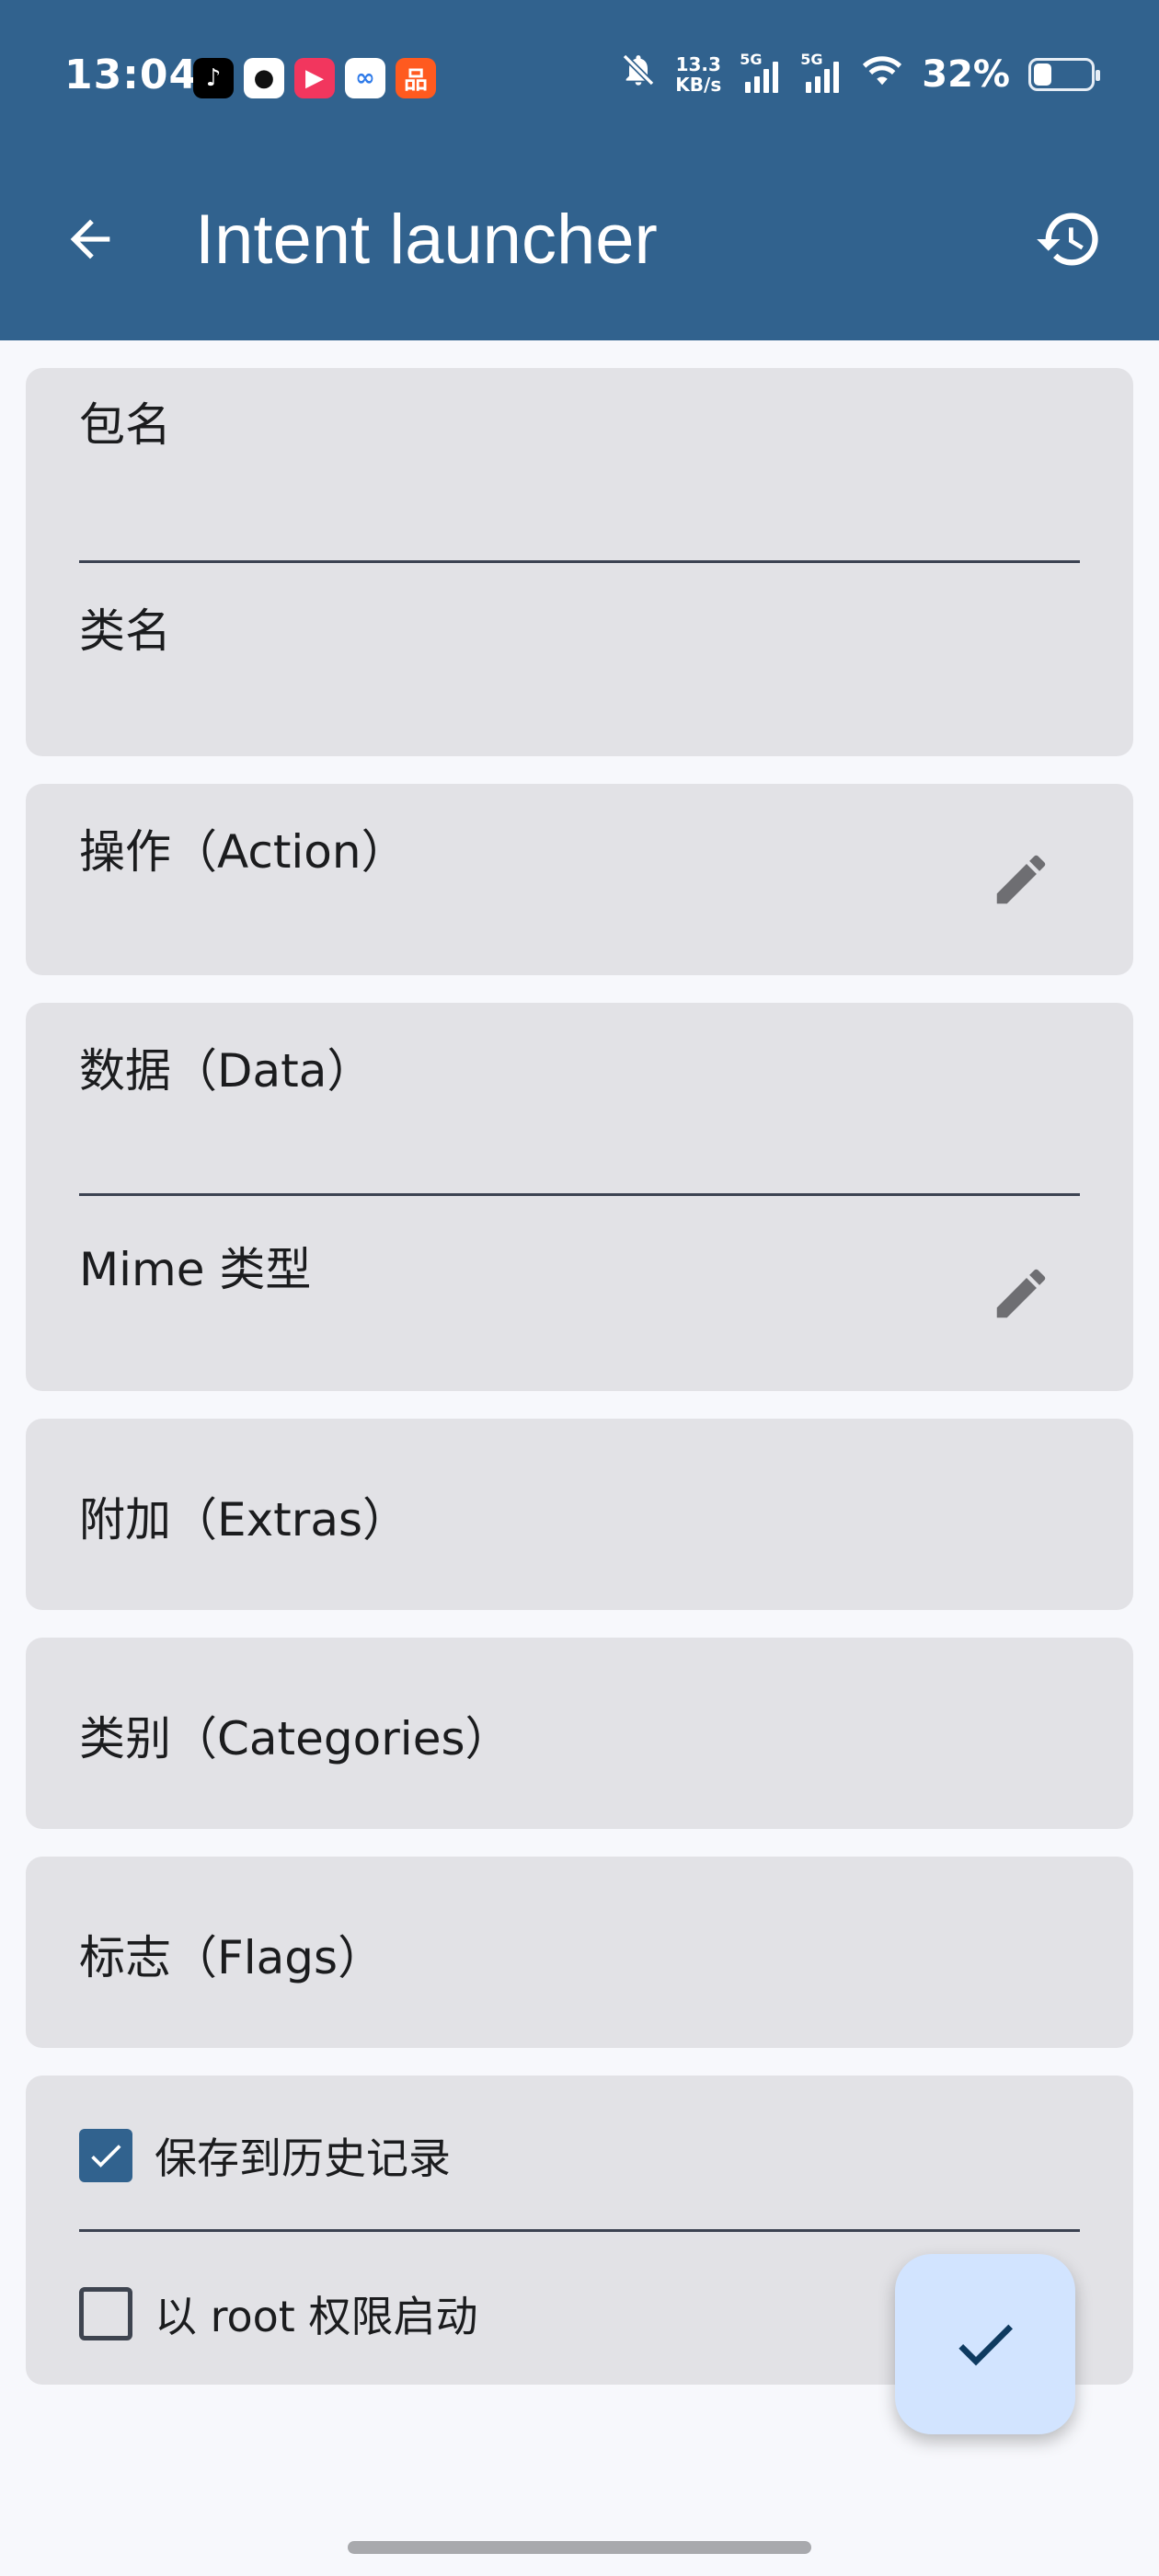 This screenshot has width=1159, height=2576. I want to click on save-history-label: 保存到历史记录, so click(303, 2158).